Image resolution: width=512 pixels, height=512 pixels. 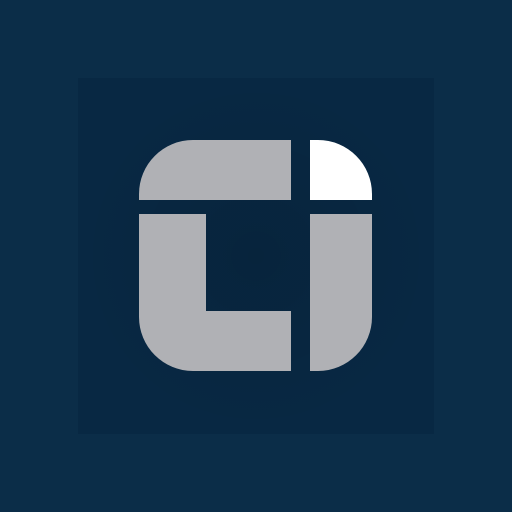 I want to click on logo-left-l-segment, so click(x=215, y=292).